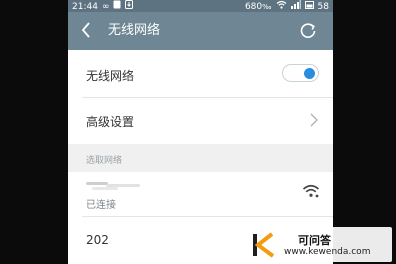 Image resolution: width=396 pixels, height=264 pixels. What do you see at coordinates (97, 240) in the screenshot?
I see `network-ssid: 202` at bounding box center [97, 240].